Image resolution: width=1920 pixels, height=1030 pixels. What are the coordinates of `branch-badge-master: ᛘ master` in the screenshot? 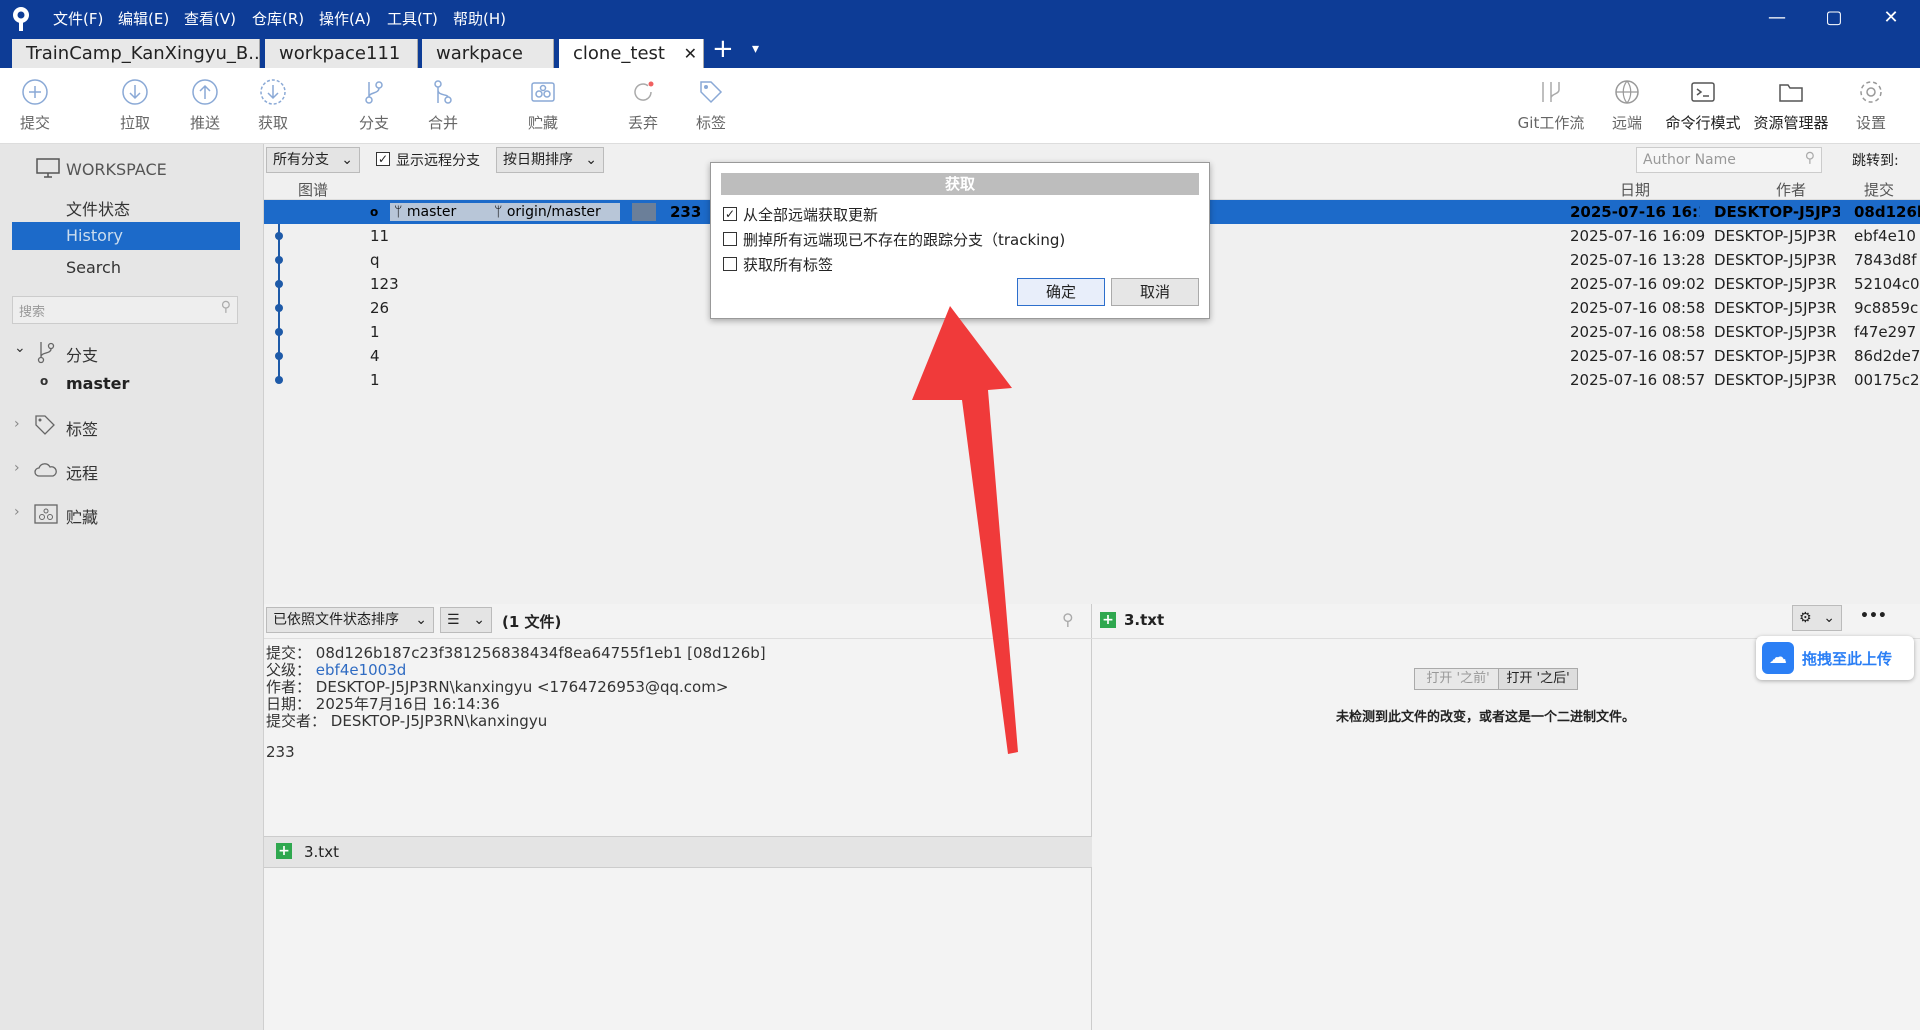 It's located at (440, 212).